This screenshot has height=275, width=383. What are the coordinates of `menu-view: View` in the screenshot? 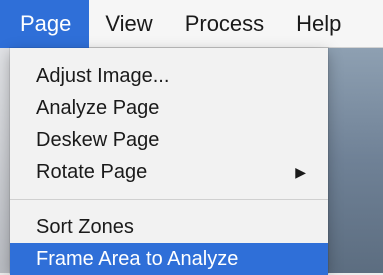 It's located at (128, 24).